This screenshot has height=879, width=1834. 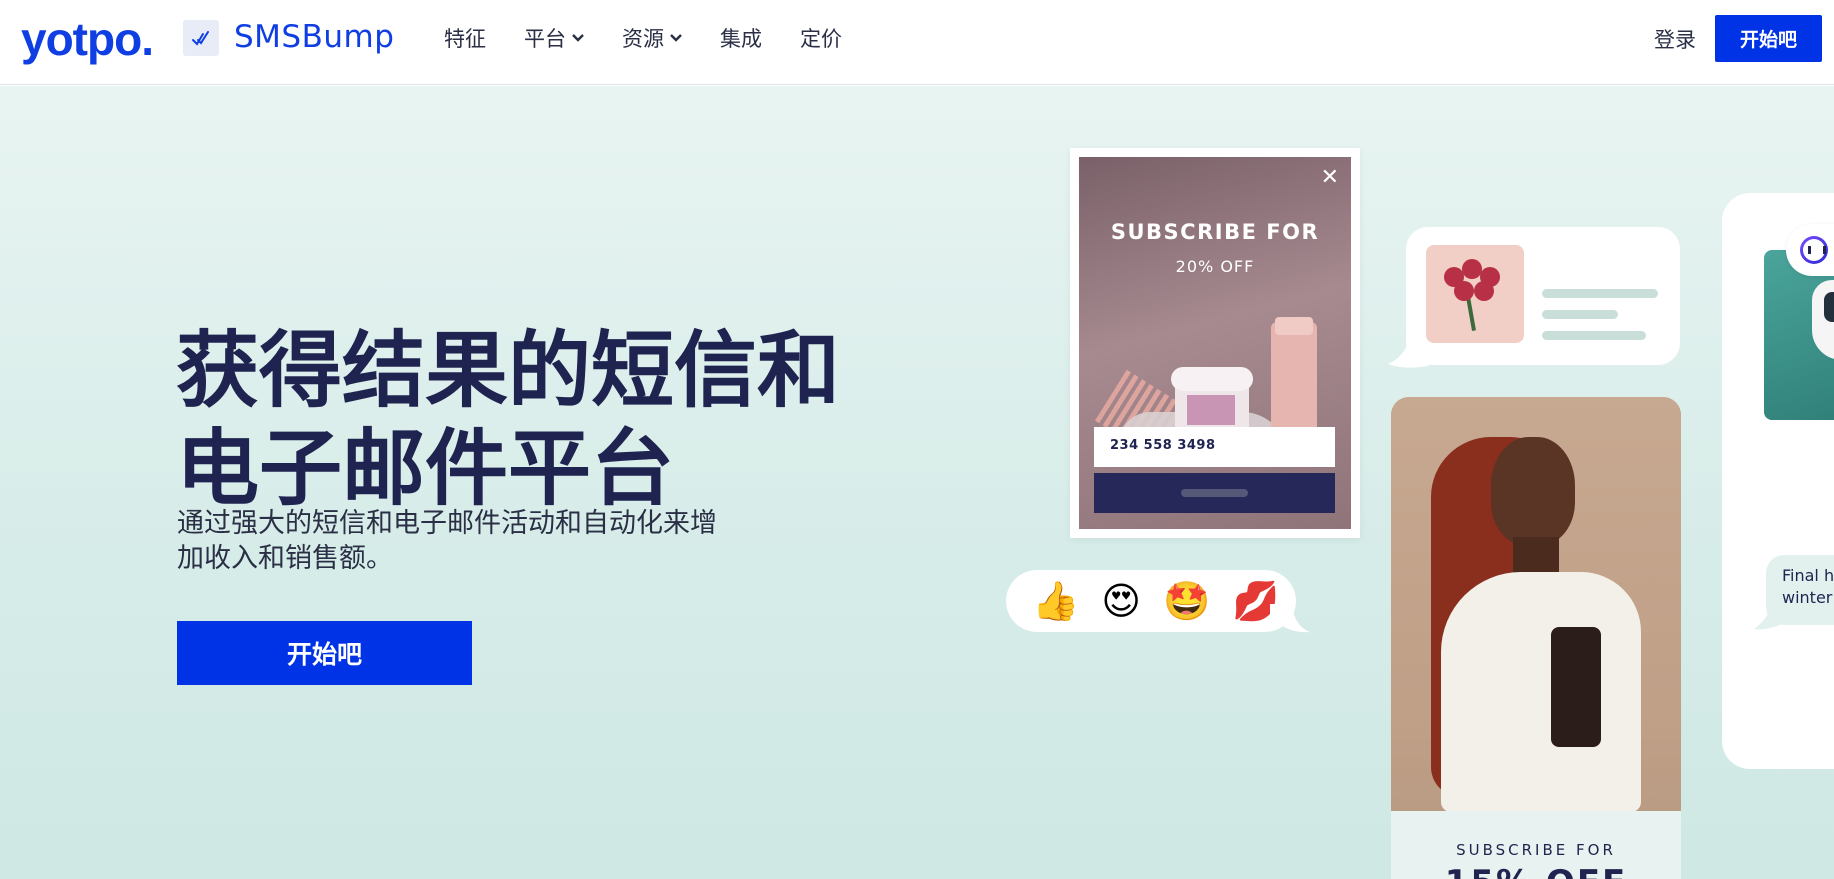 I want to click on nav-label: 集成, so click(x=741, y=39).